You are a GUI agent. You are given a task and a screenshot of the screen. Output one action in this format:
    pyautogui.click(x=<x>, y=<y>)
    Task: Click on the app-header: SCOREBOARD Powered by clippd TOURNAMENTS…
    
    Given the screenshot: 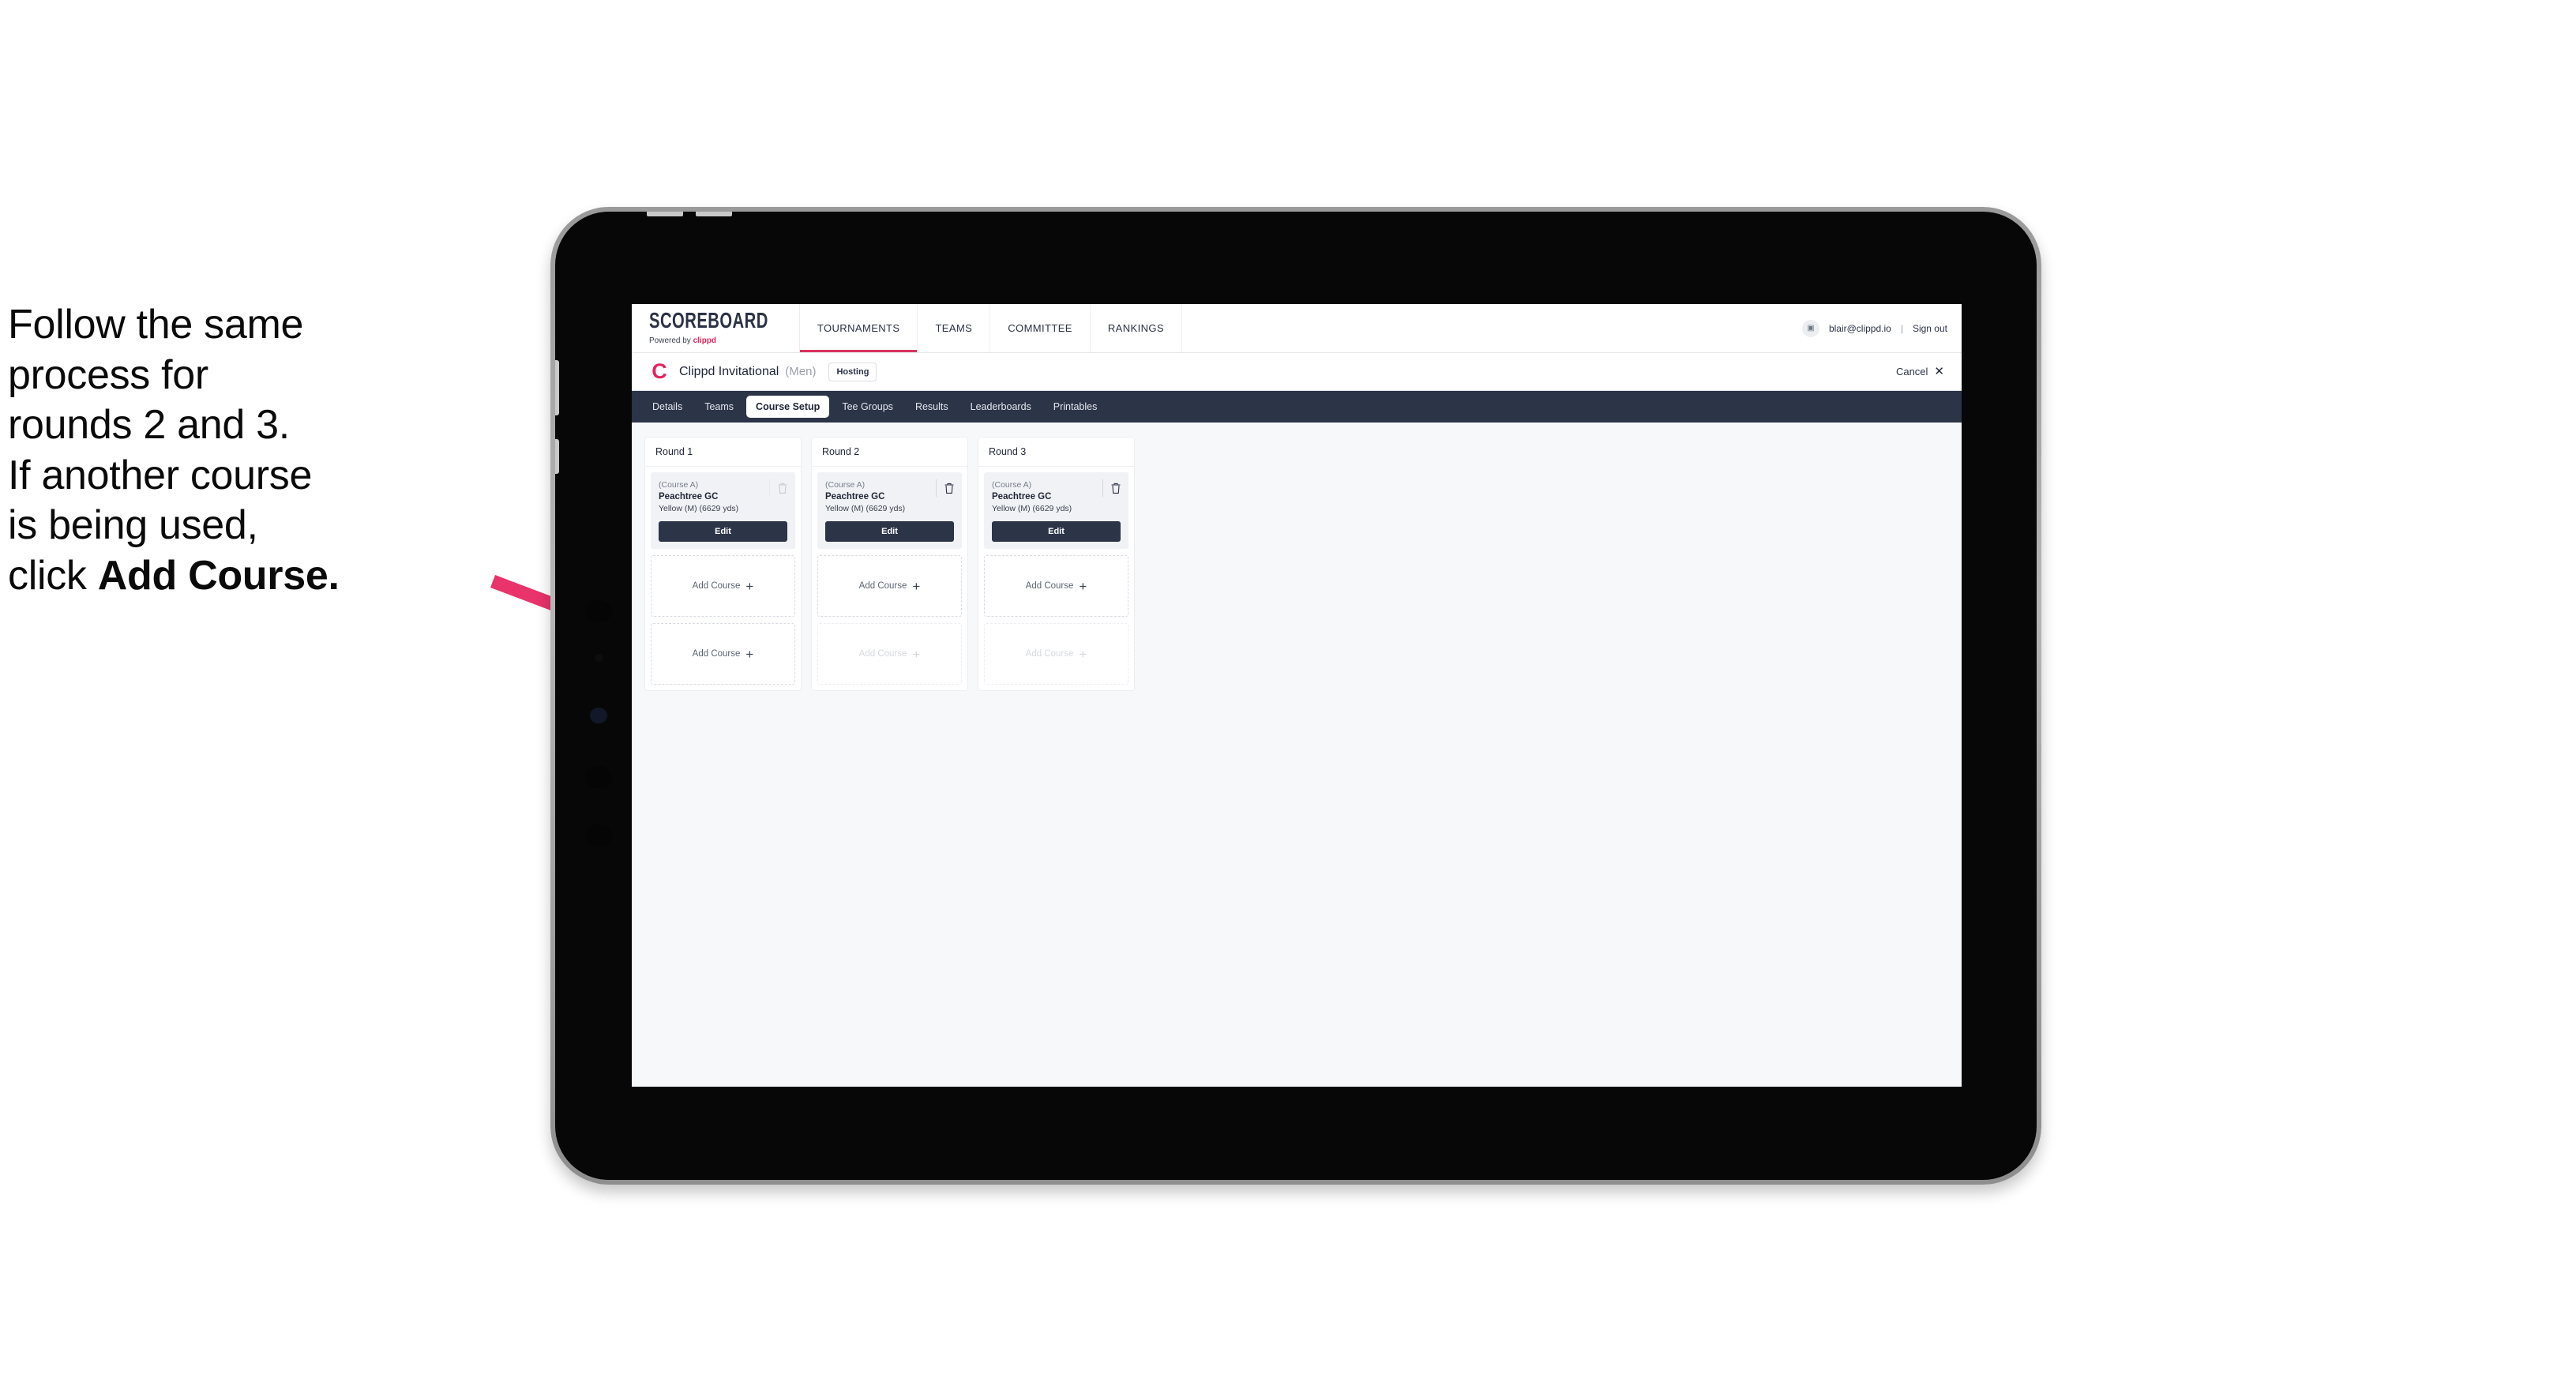 What is the action you would take?
    pyautogui.click(x=1297, y=328)
    